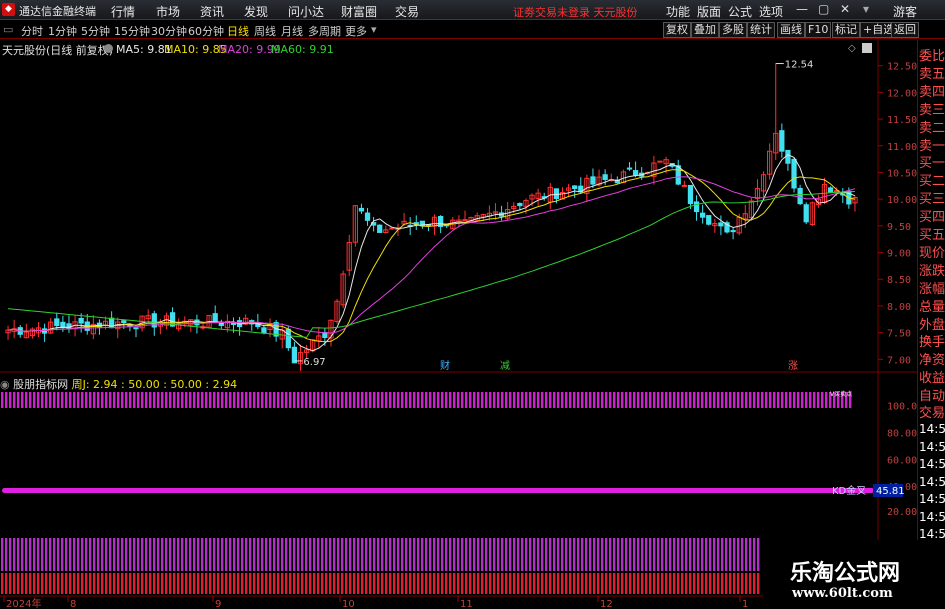 Image resolution: width=945 pixels, height=609 pixels. I want to click on mark-button: 标记, so click(846, 30).